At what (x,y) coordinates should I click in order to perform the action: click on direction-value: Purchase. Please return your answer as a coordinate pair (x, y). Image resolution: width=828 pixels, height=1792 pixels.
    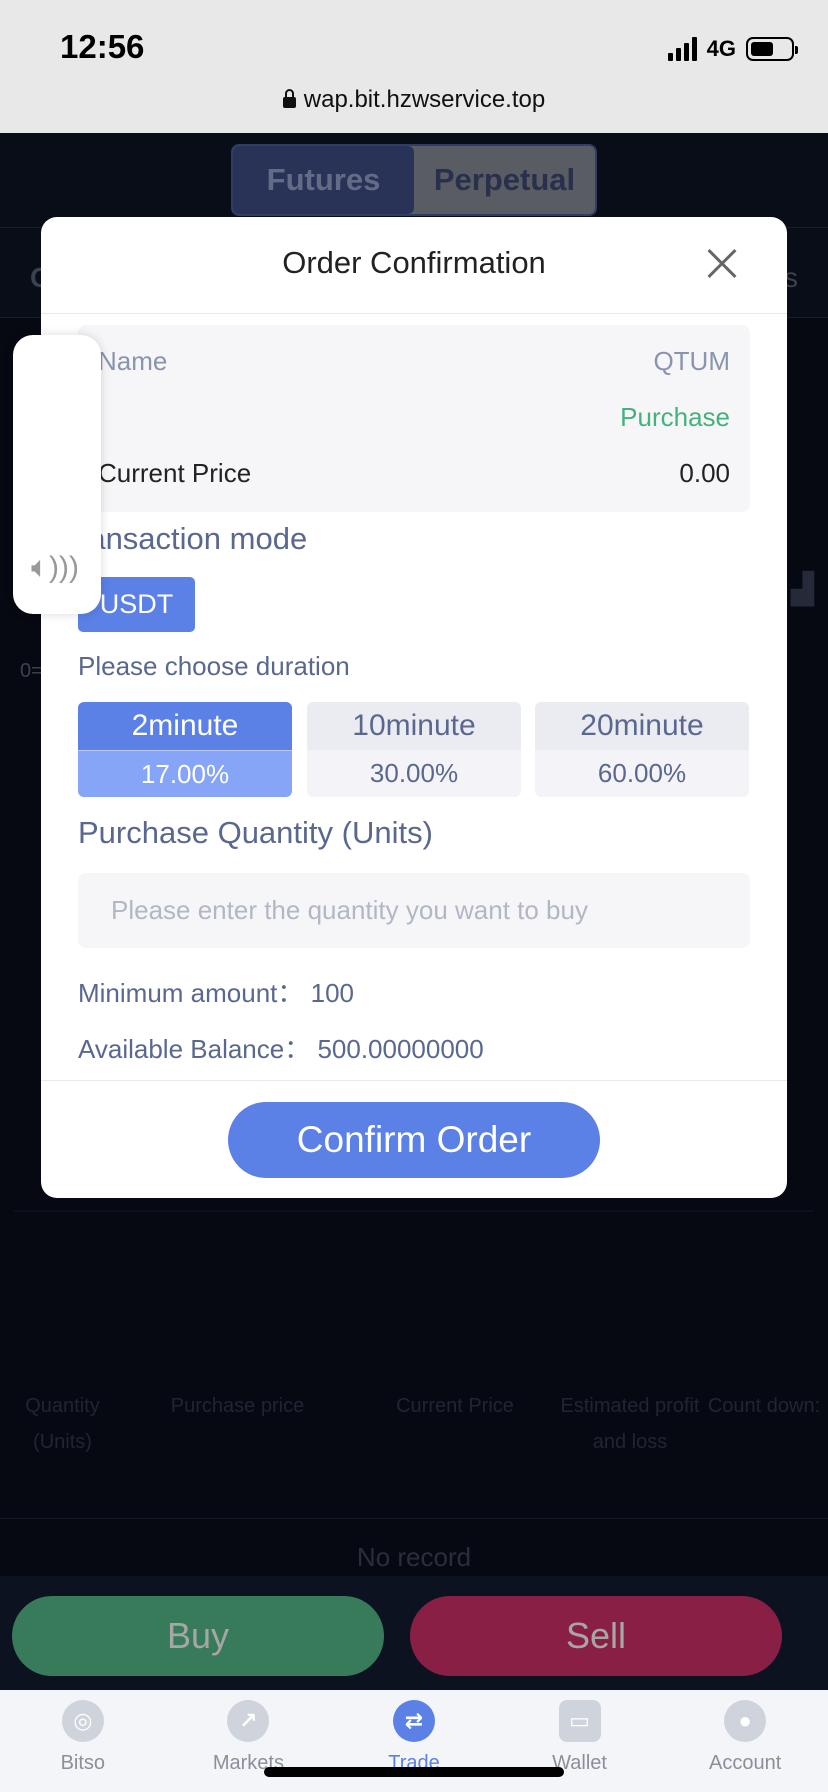
    Looking at the image, I should click on (675, 416).